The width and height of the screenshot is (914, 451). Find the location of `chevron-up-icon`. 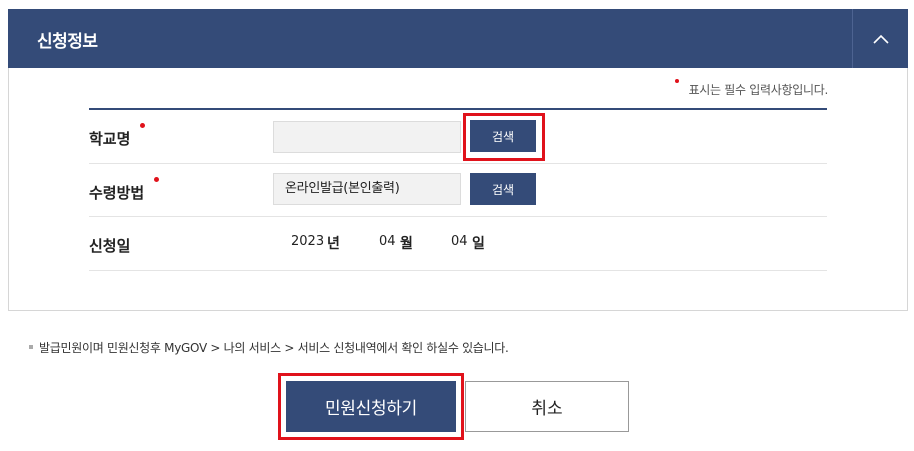

chevron-up-icon is located at coordinates (880, 39).